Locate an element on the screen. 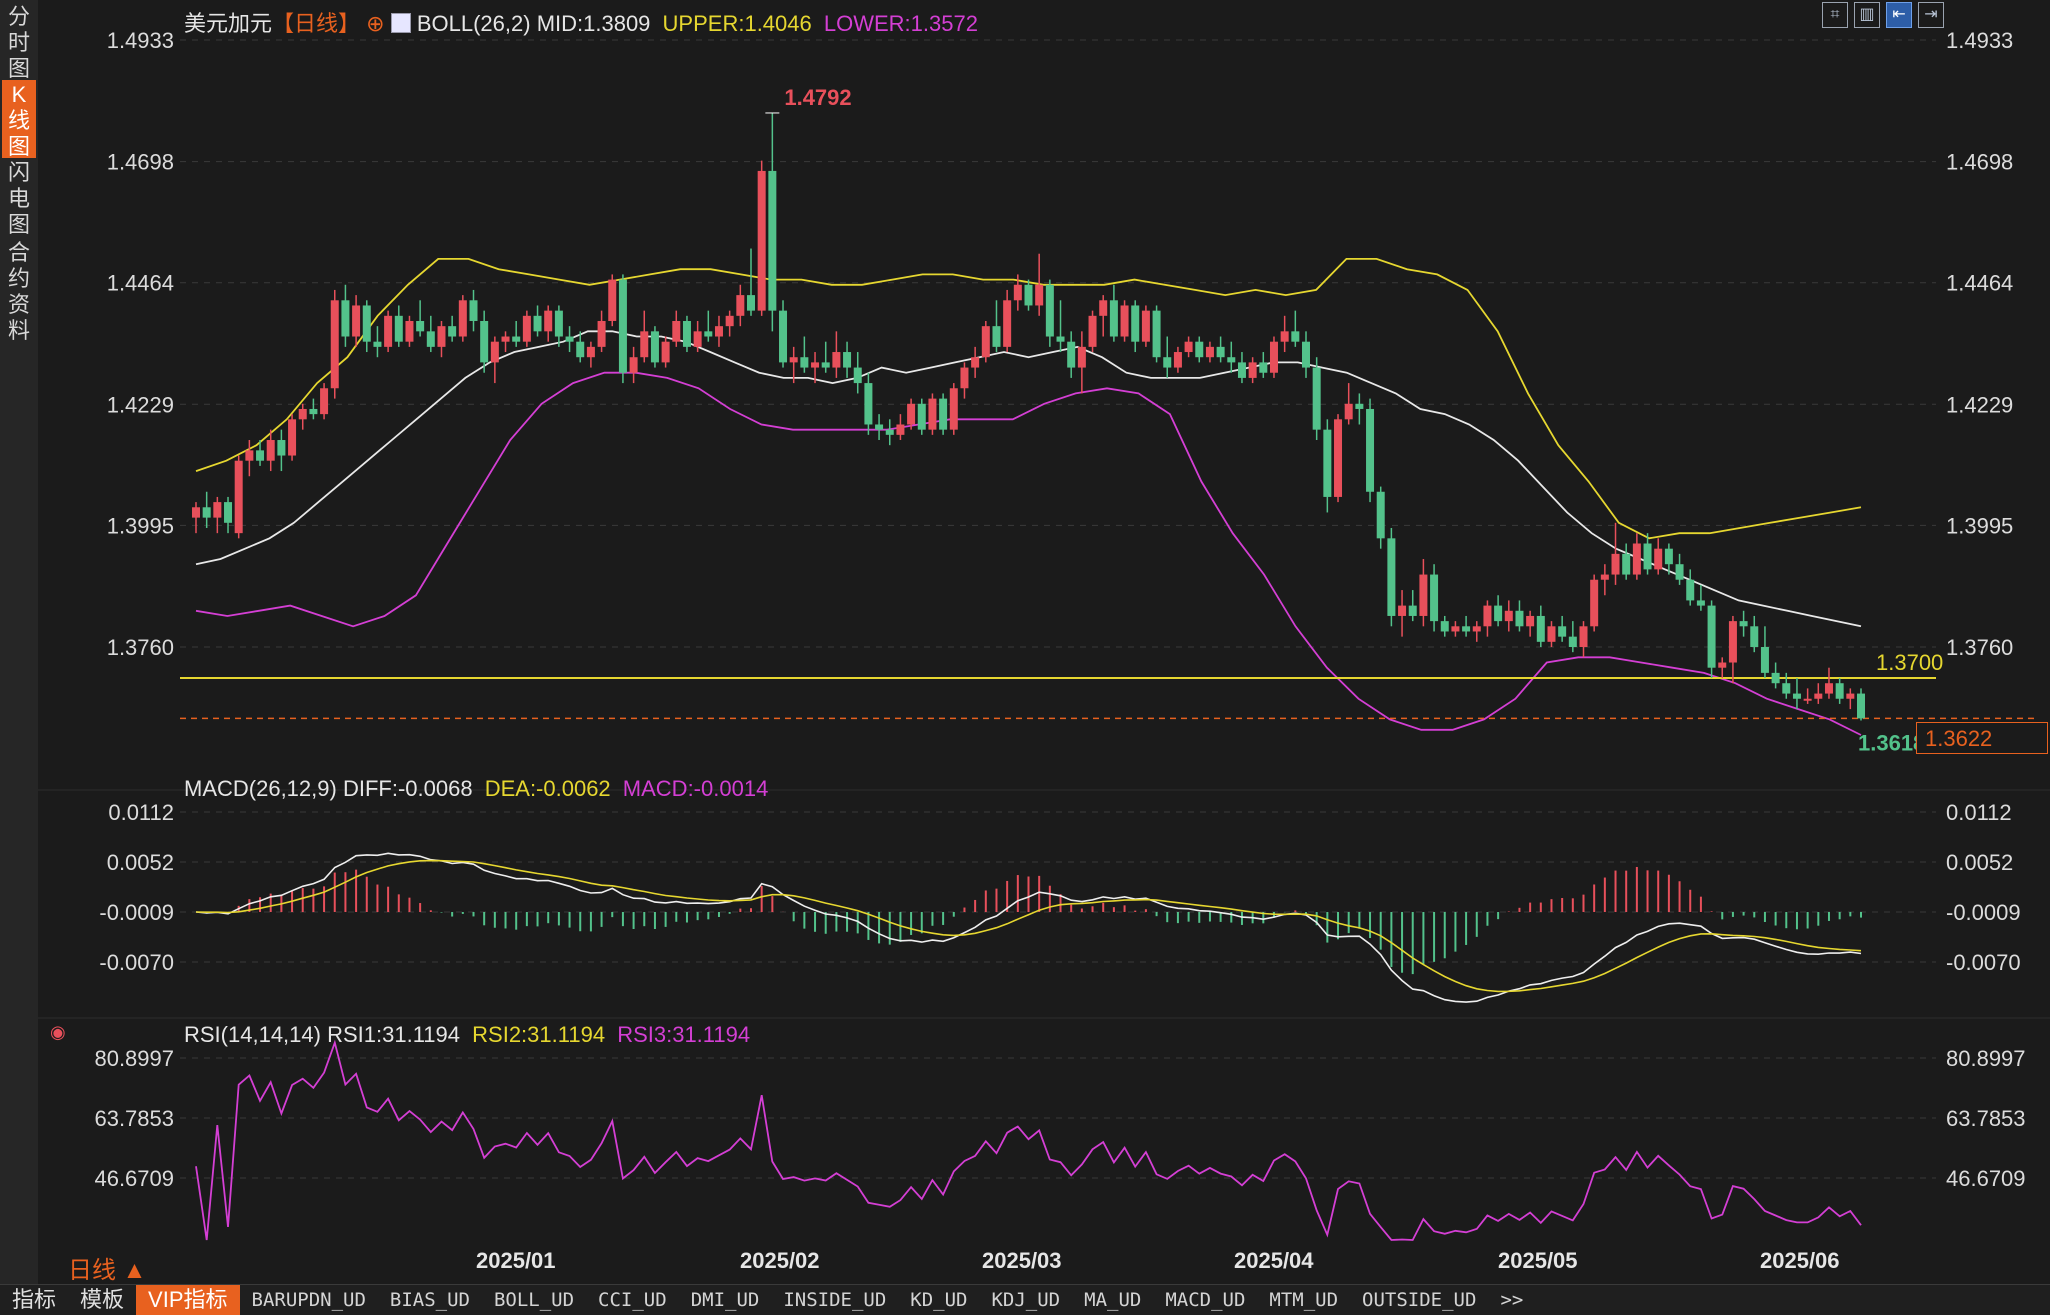  indicator-tab: >> is located at coordinates (1511, 1300).